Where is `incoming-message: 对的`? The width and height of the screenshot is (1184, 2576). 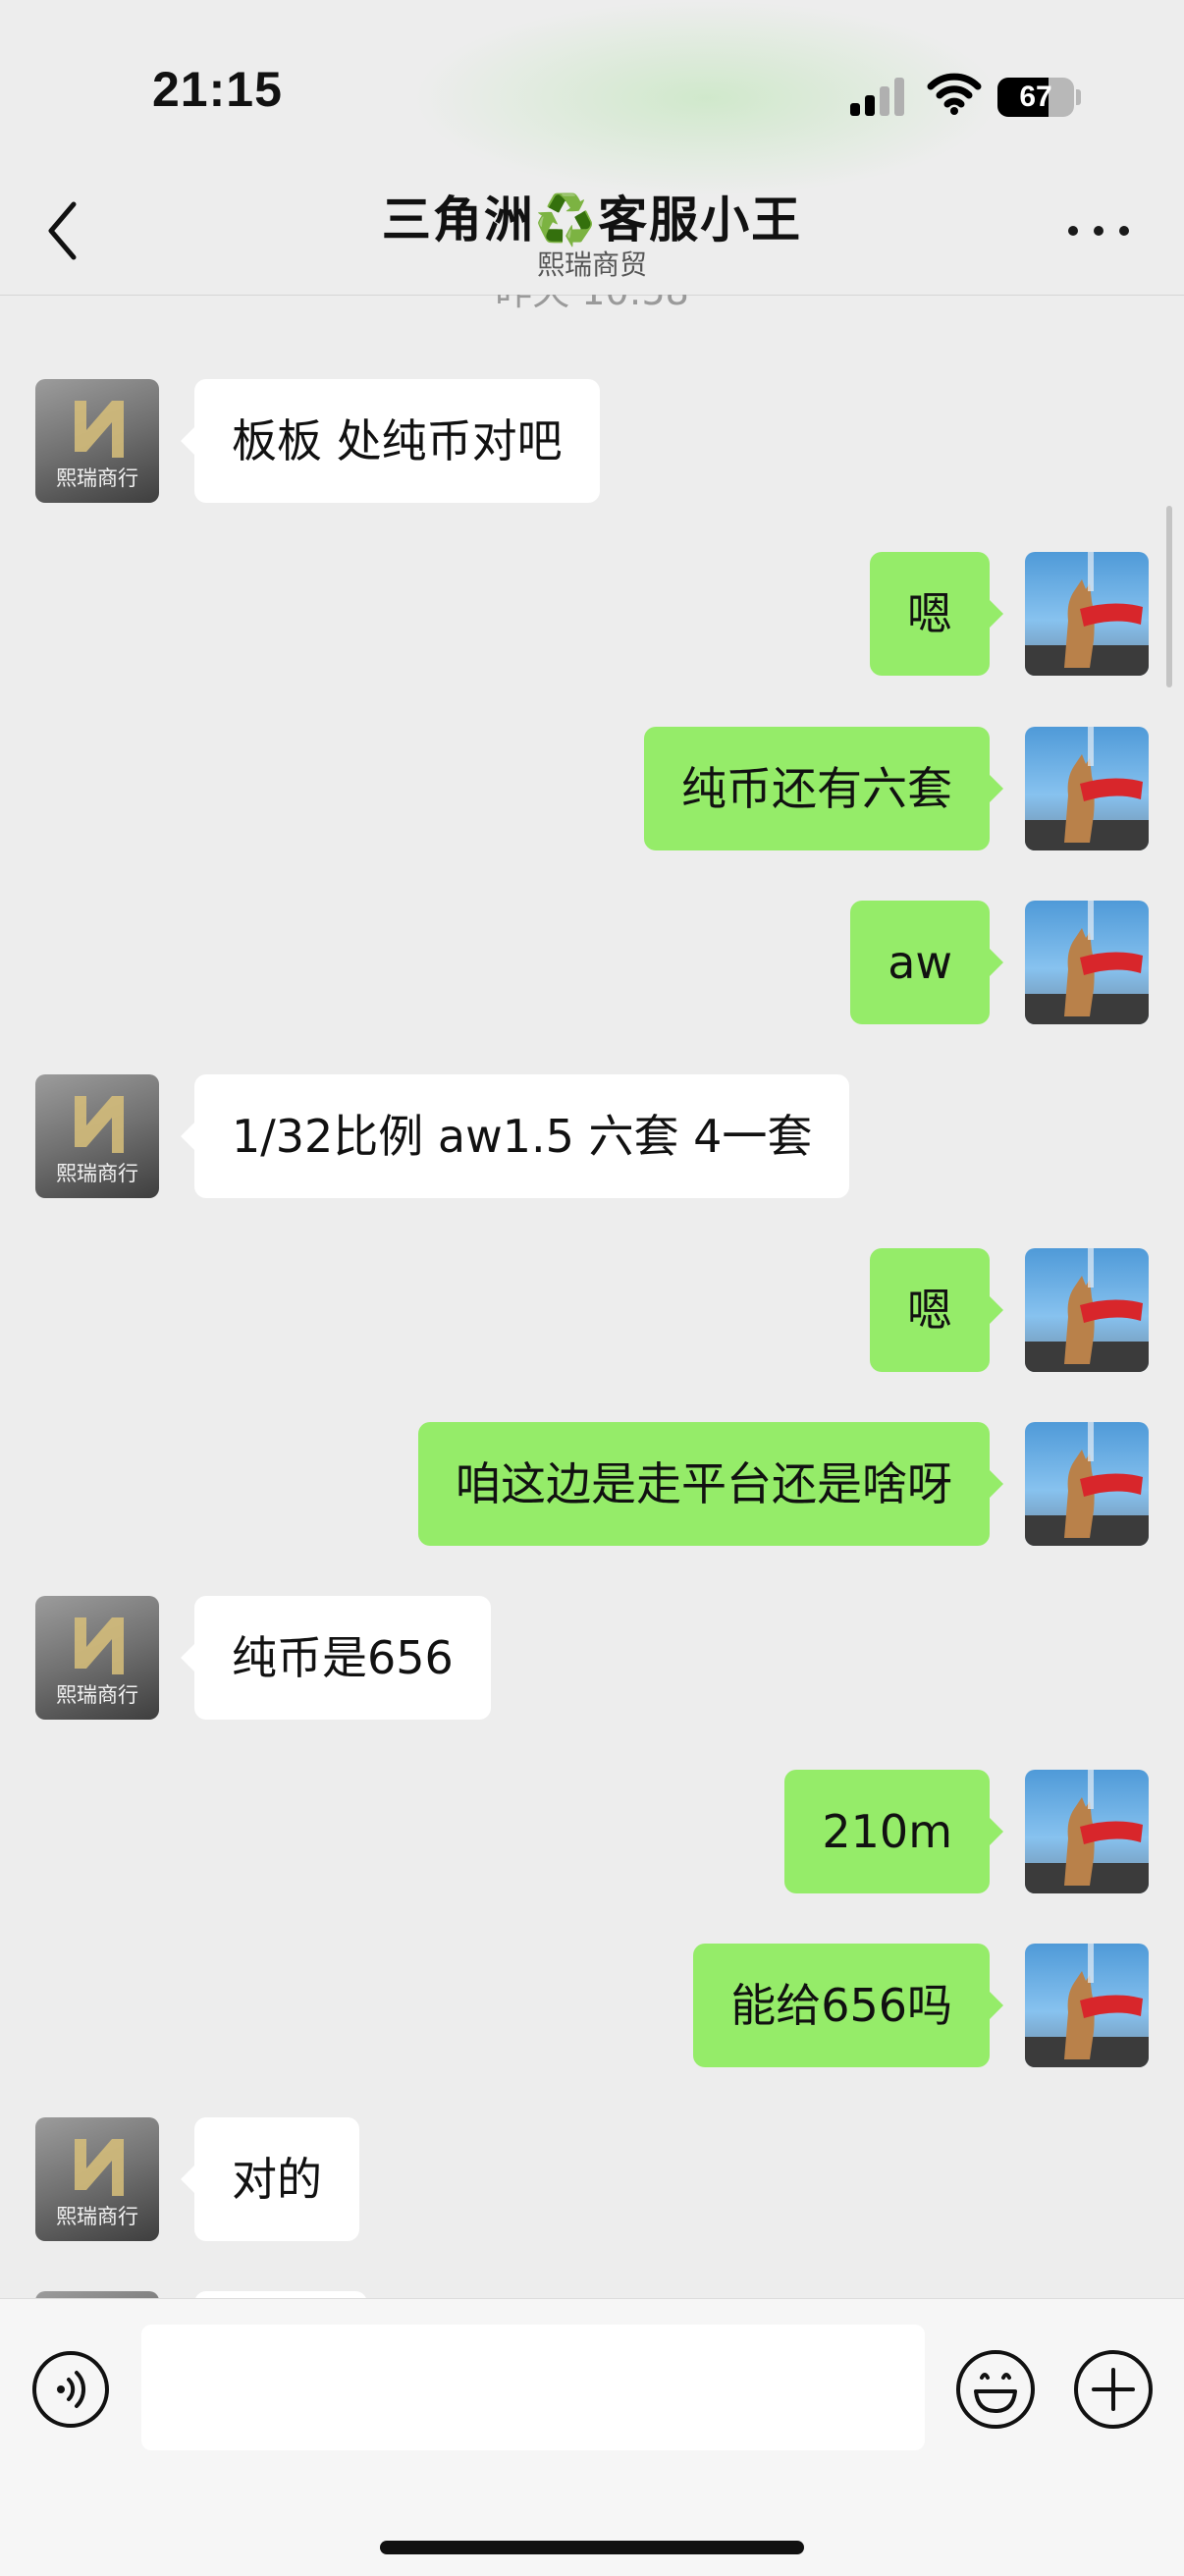
incoming-message: 对的 is located at coordinates (270, 2179).